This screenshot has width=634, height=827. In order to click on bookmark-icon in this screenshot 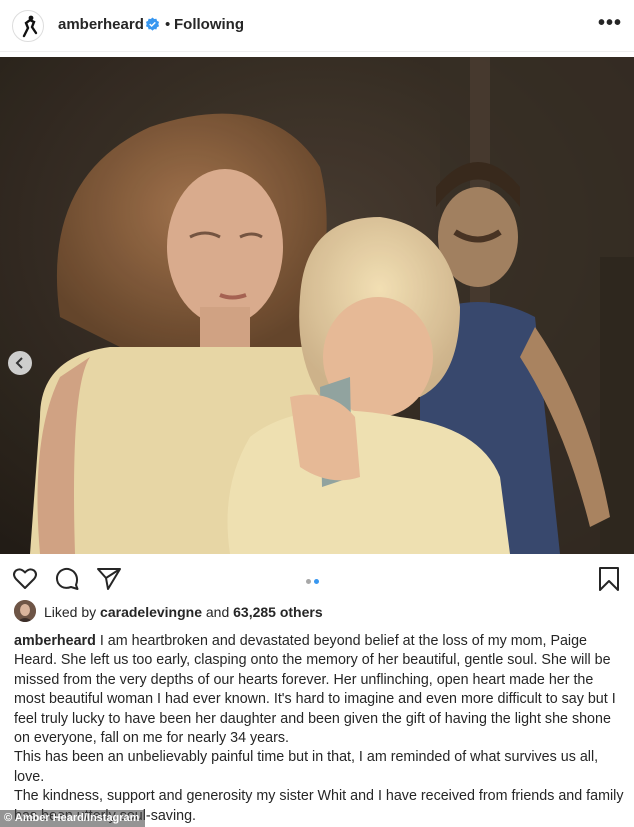, I will do `click(609, 579)`.